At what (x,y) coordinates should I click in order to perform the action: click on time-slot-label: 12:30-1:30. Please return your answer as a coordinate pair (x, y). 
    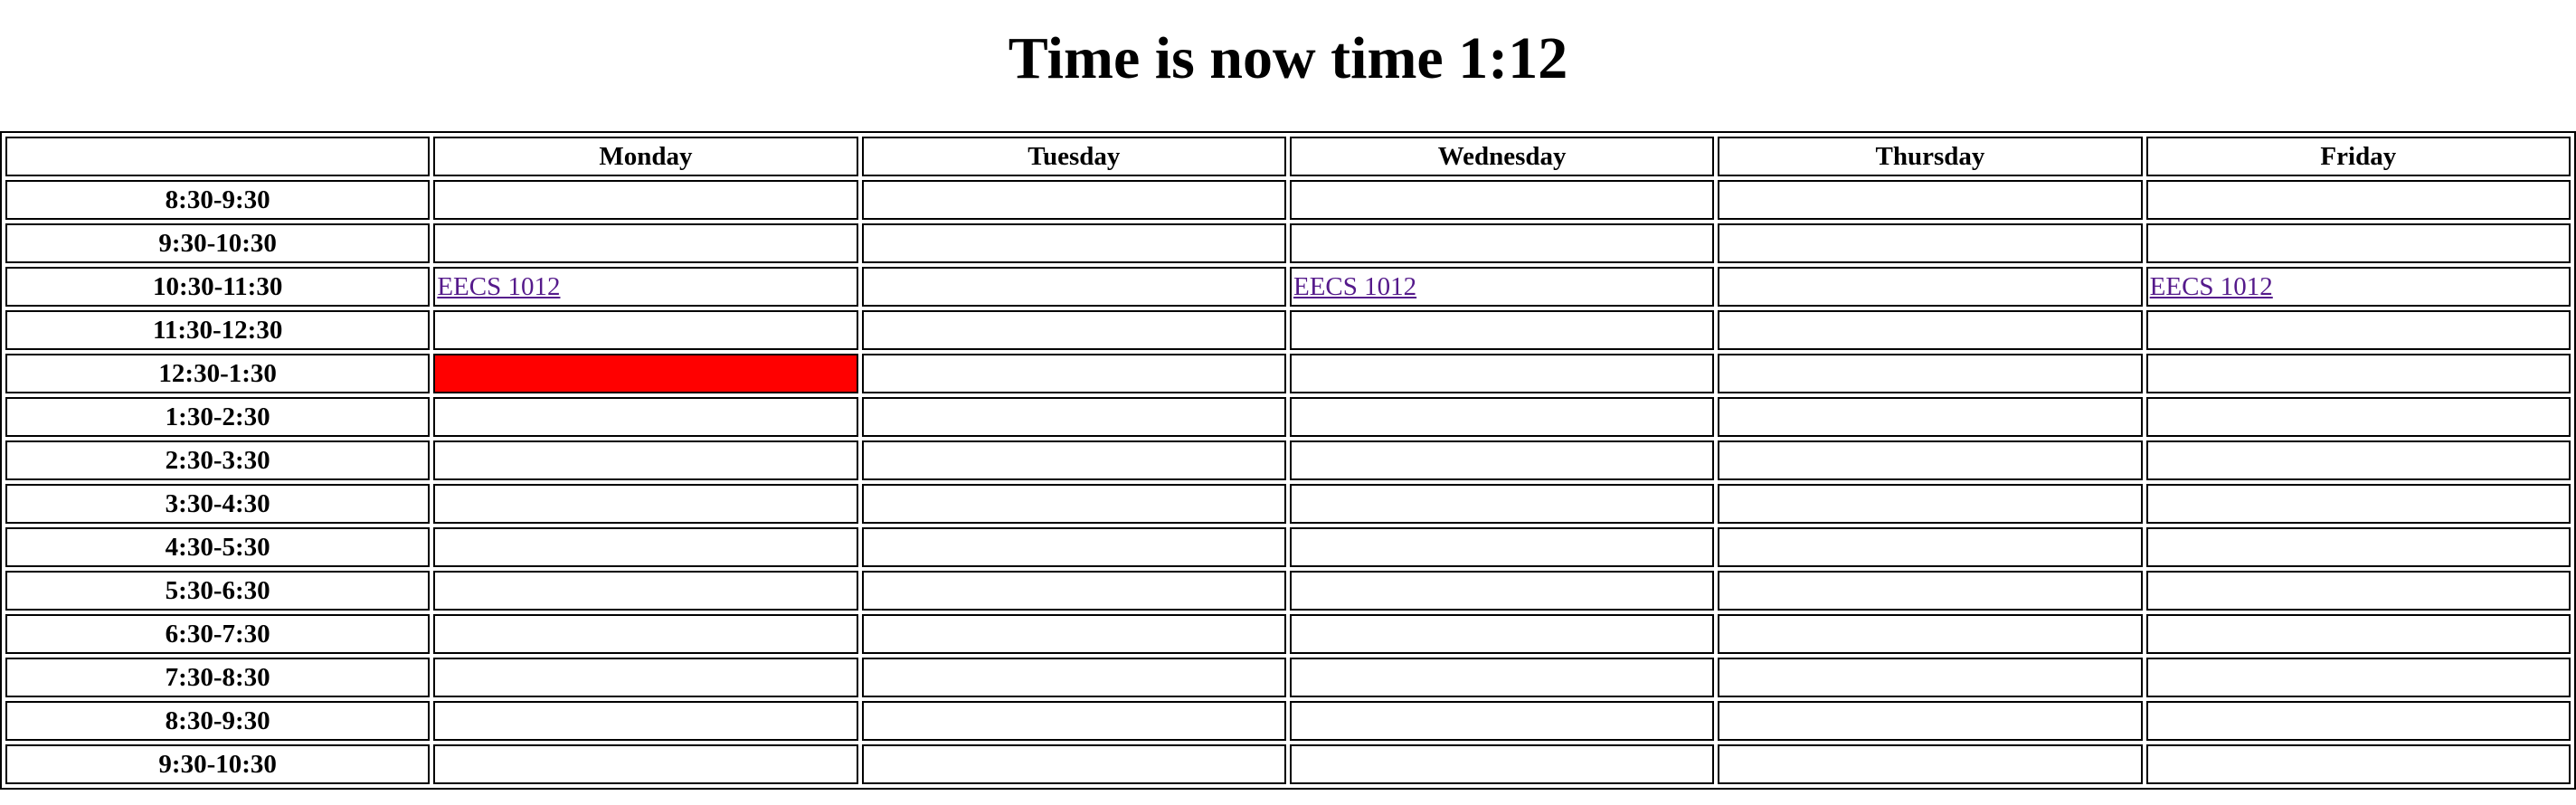
    Looking at the image, I should click on (218, 373).